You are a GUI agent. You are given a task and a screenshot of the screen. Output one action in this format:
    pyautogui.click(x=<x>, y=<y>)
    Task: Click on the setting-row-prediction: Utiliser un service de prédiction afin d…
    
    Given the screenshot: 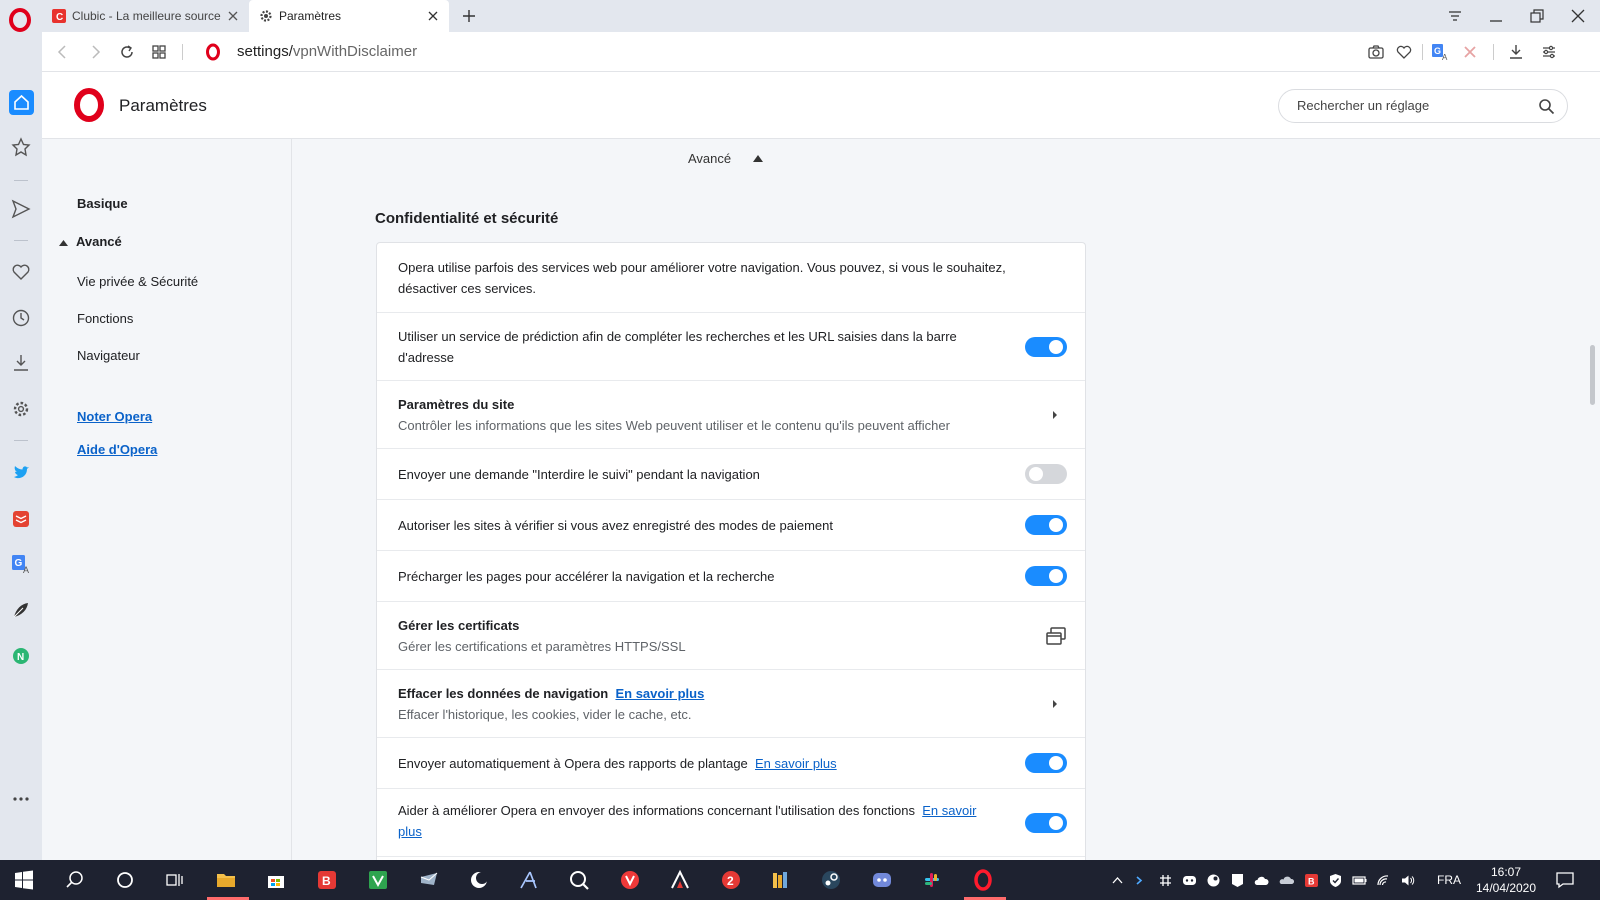 What is the action you would take?
    pyautogui.click(x=731, y=347)
    